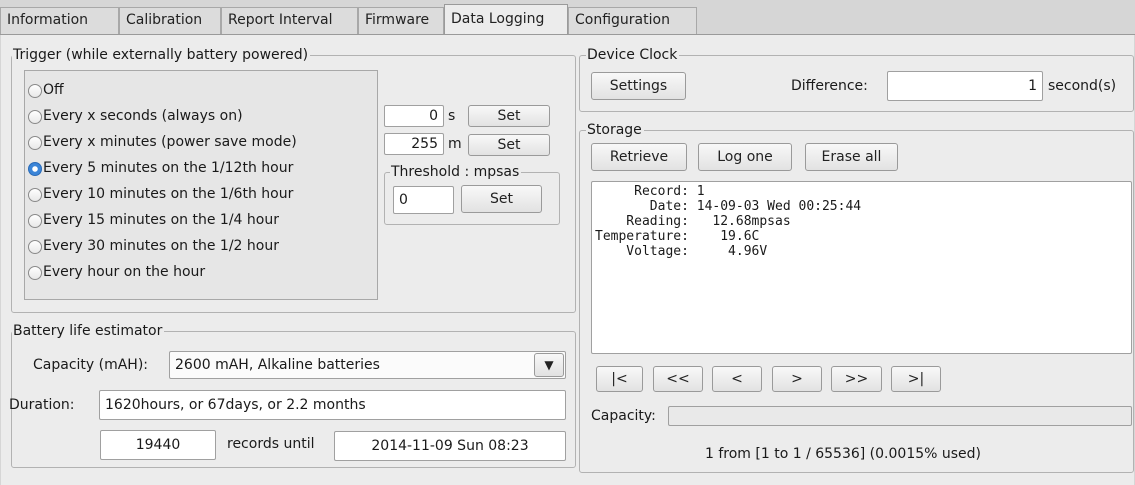 The image size is (1135, 485). I want to click on back-fast-button: <<, so click(678, 379).